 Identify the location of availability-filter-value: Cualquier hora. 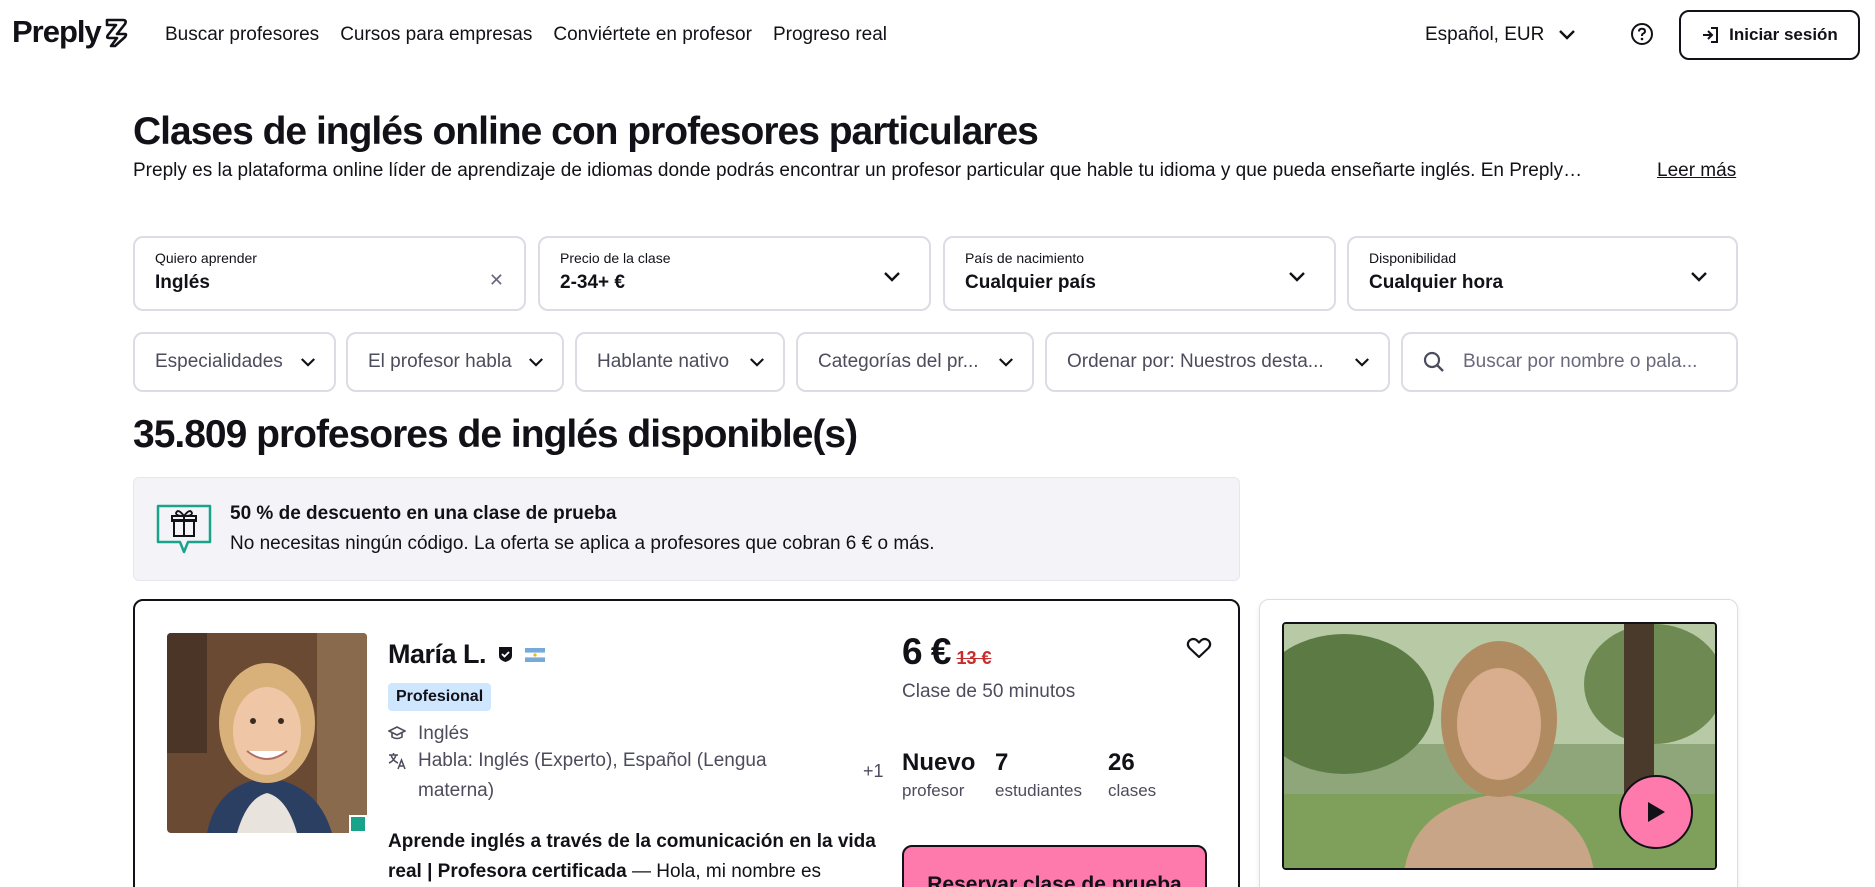
(1436, 282).